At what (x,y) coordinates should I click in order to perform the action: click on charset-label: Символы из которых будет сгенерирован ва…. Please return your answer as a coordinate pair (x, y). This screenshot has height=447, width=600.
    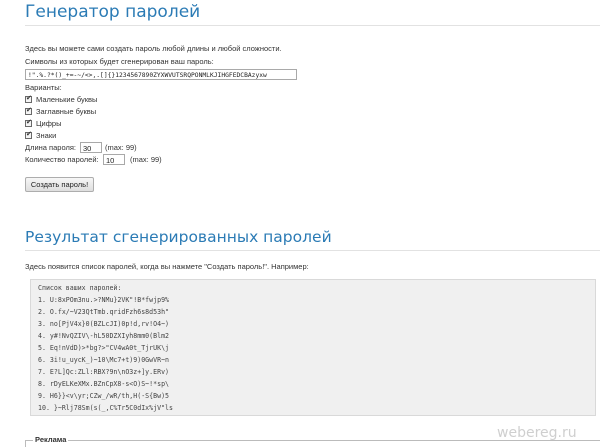
    Looking at the image, I should click on (119, 61).